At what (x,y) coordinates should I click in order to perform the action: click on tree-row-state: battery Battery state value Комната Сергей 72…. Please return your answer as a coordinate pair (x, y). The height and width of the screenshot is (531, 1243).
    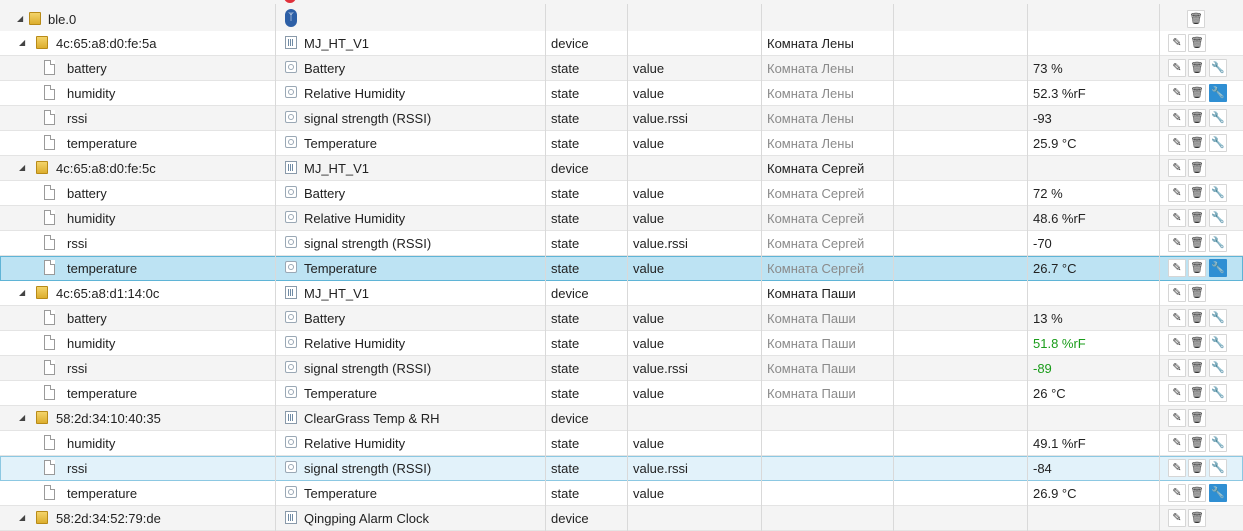
    Looking at the image, I should click on (621, 193).